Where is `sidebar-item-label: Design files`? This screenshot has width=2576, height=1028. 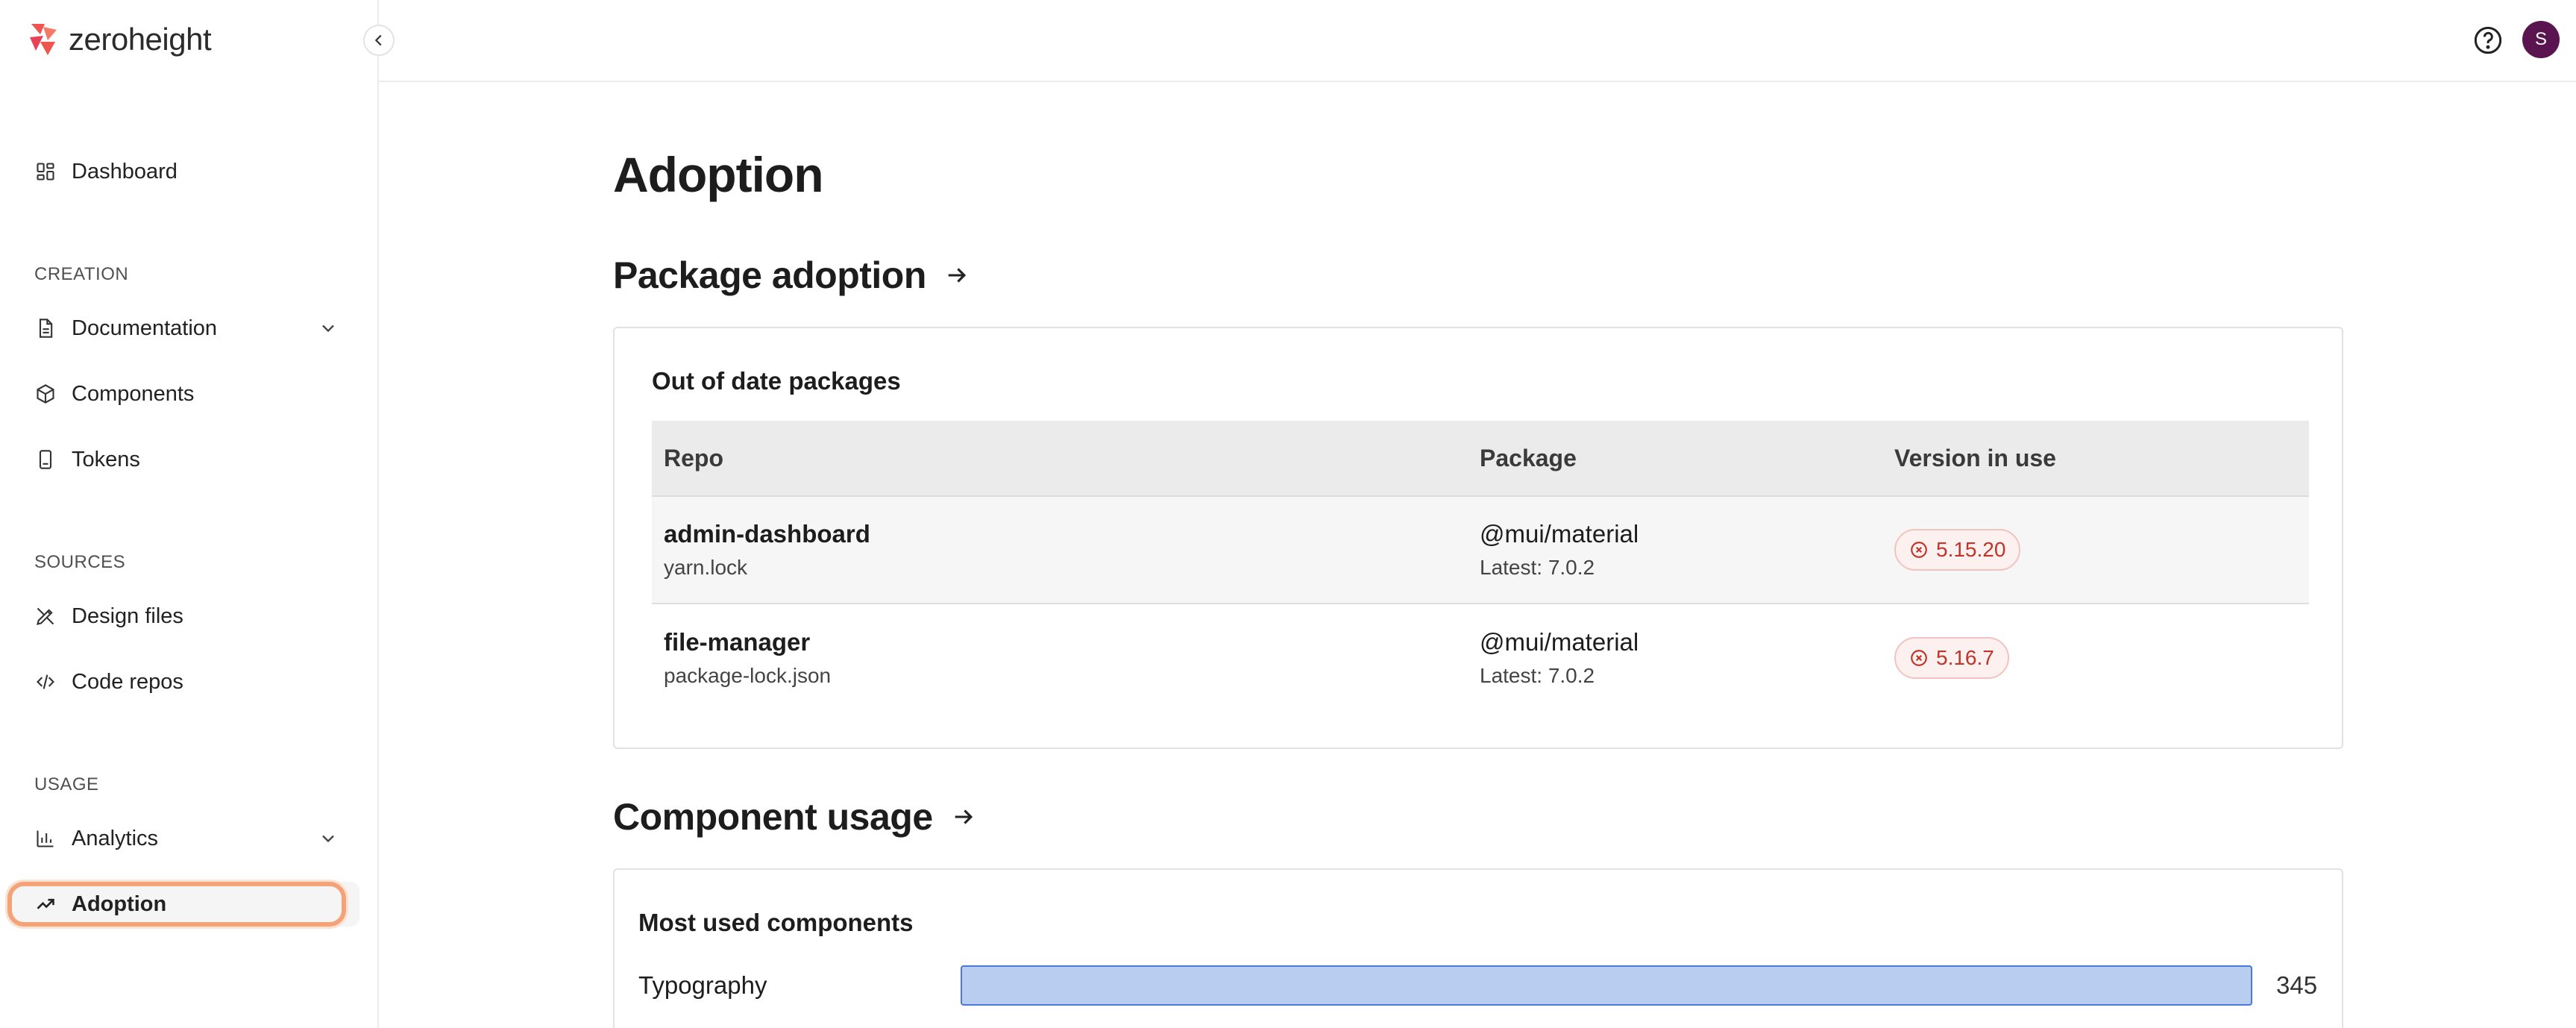 sidebar-item-label: Design files is located at coordinates (128, 616).